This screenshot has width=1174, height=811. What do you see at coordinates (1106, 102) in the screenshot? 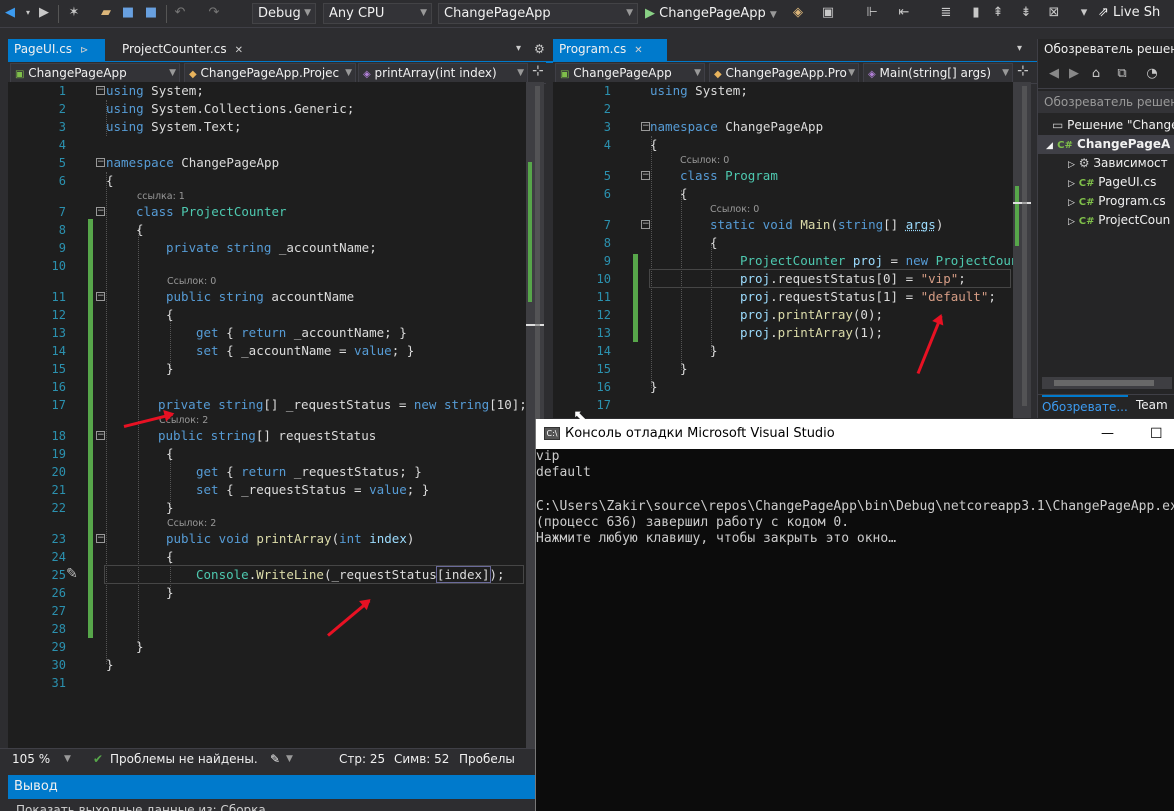
I see `solution-search-input: Обозреватель решен` at bounding box center [1106, 102].